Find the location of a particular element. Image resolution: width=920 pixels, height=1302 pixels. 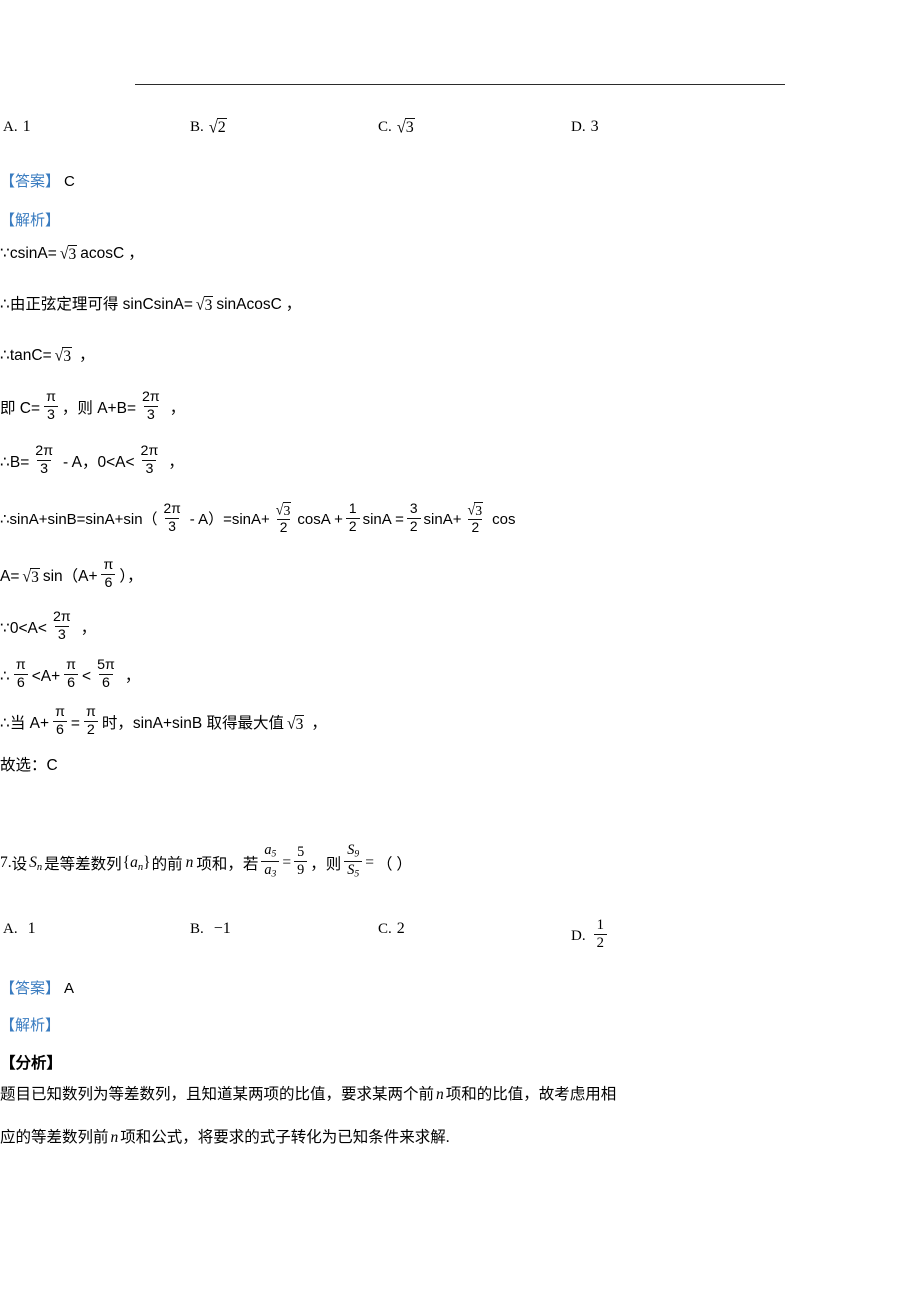

fraction-numerator: a5 is located at coordinates (270, 850).